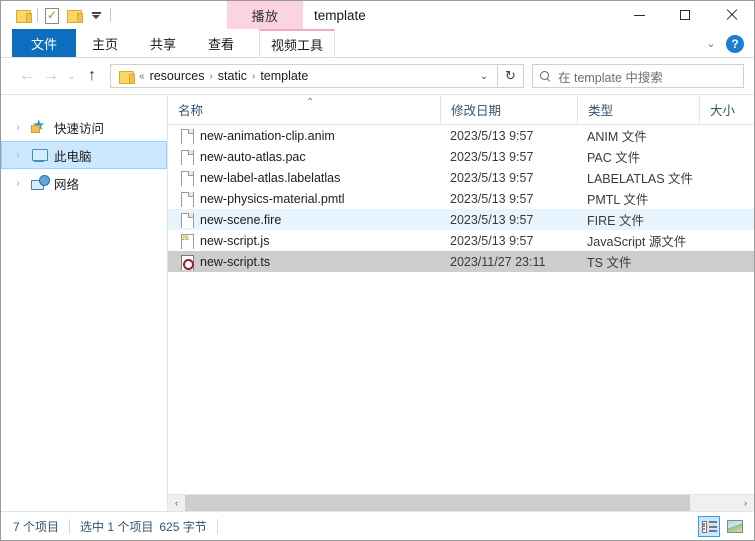  I want to click on table-row: new-auto-atlas.pac 2023/5/13 9:57 PAC 文件, so click(461, 156).